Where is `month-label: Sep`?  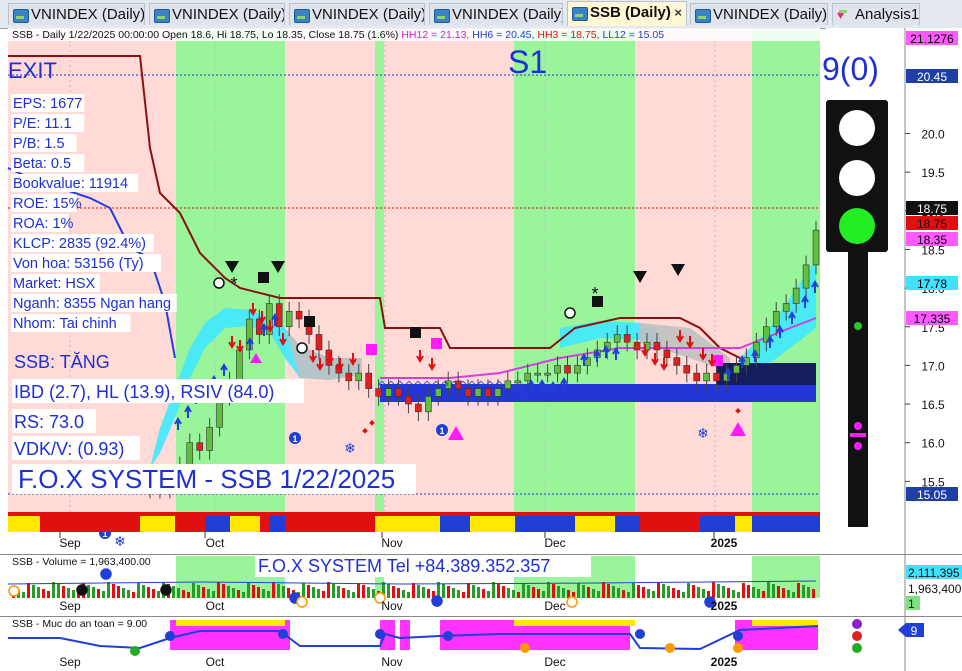
month-label: Sep is located at coordinates (70, 543).